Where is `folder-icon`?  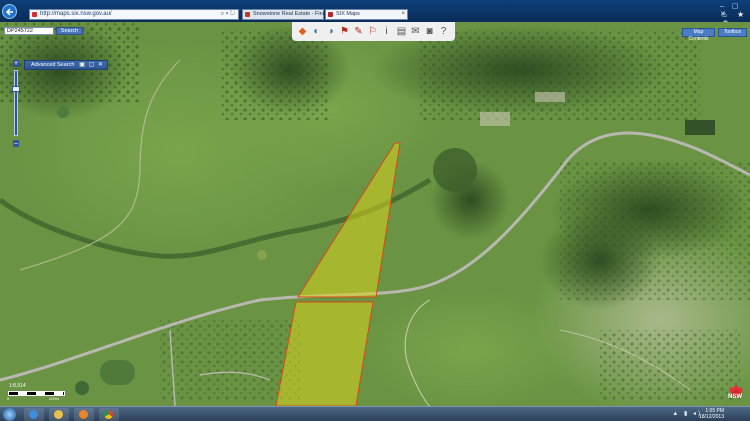 folder-icon is located at coordinates (58, 414).